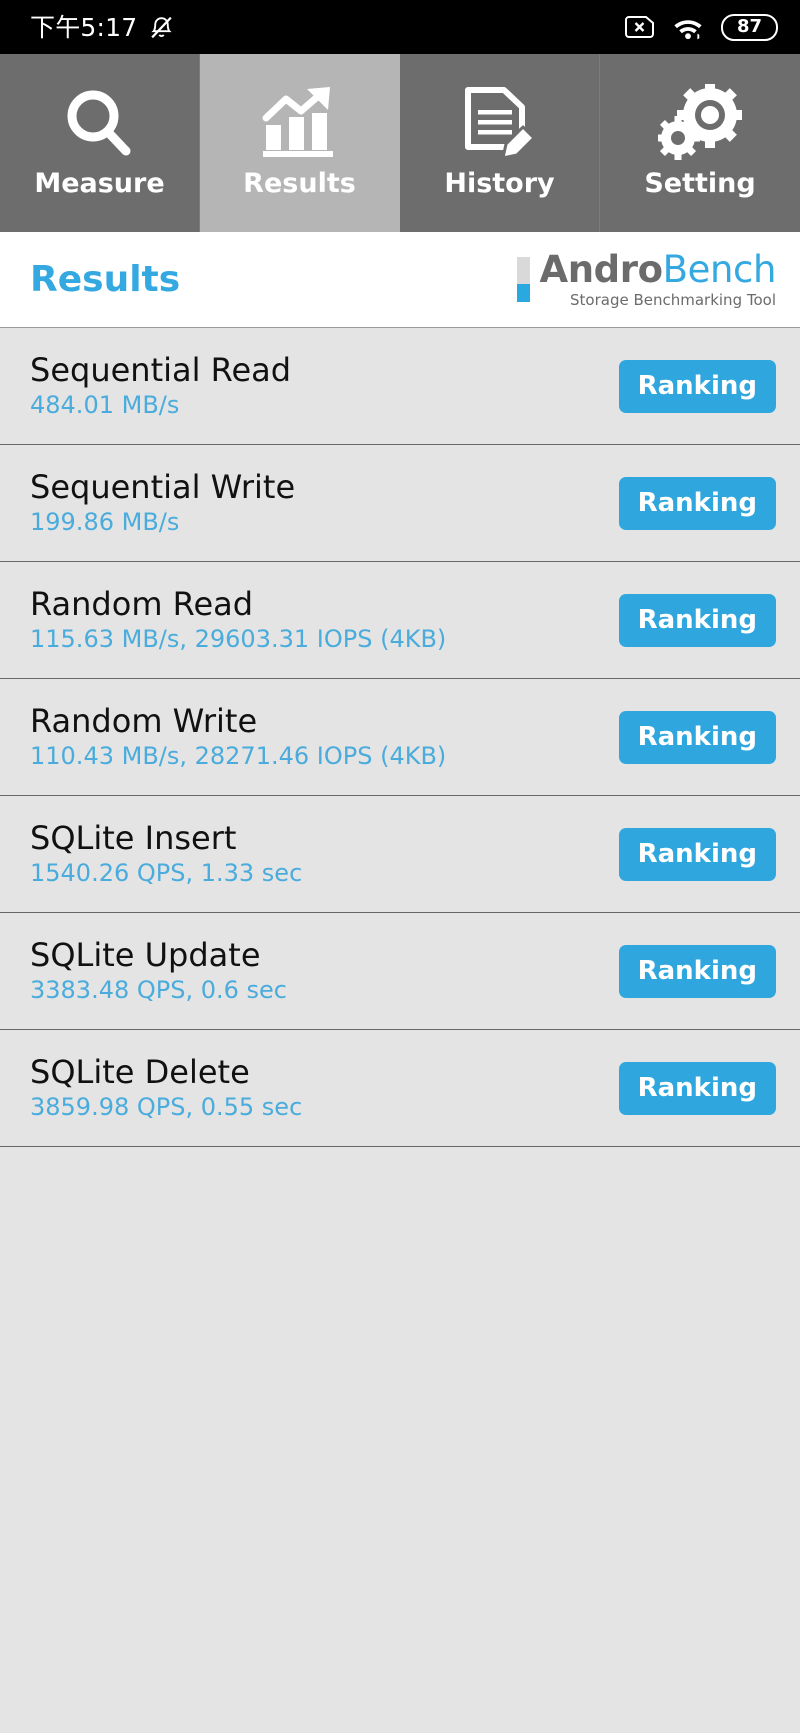  Describe the element at coordinates (299, 183) in the screenshot. I see `tab-results-label: Results` at that location.